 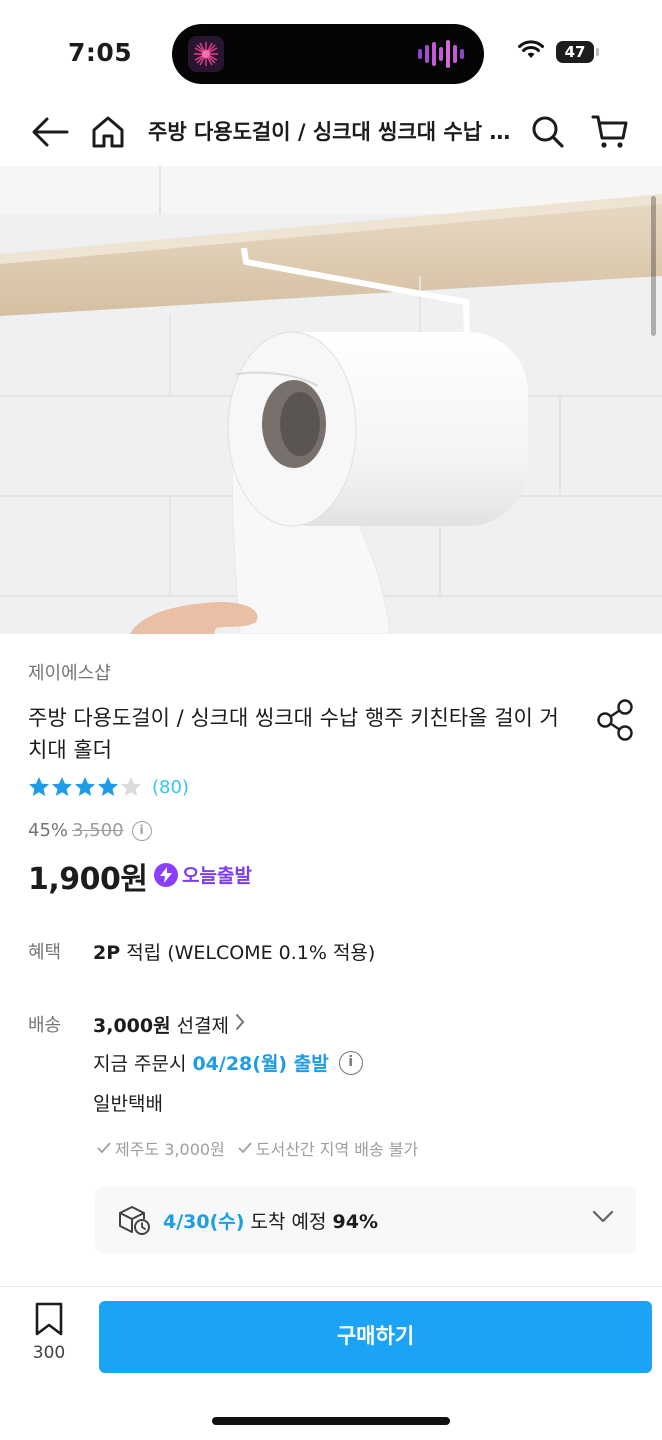 What do you see at coordinates (128, 1104) in the screenshot?
I see `shipping-method: 일반택배` at bounding box center [128, 1104].